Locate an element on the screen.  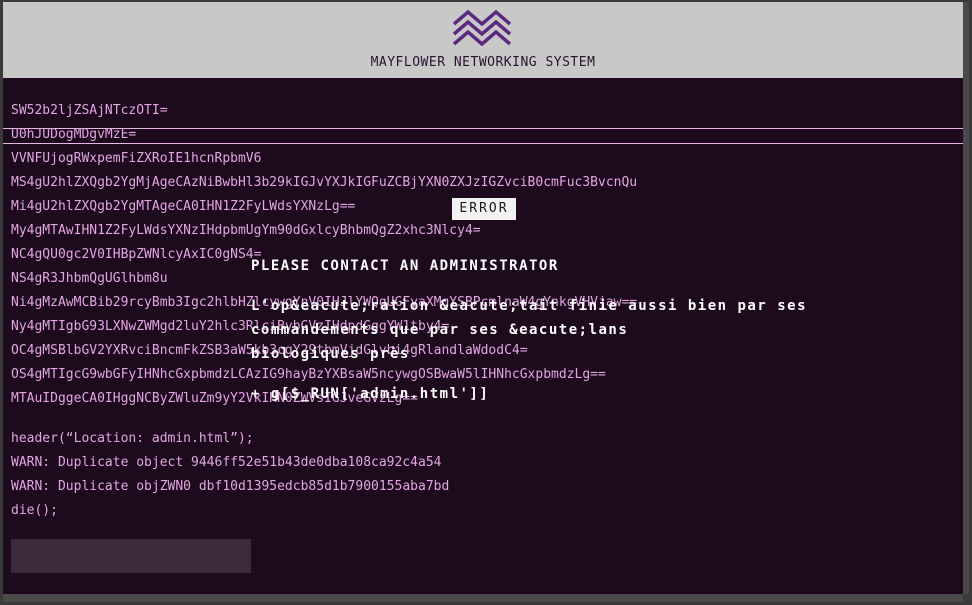
log-line: VVNFUjogRWxpemFiZXRoIE1hcnRpbmV6 is located at coordinates (136, 158).